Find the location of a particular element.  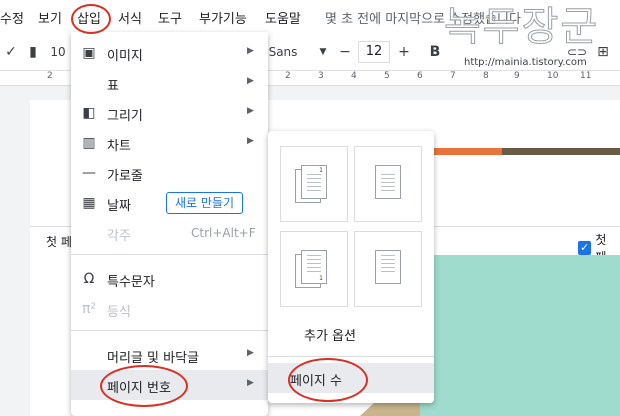

menu-item-label: 차트 is located at coordinates (119, 146).